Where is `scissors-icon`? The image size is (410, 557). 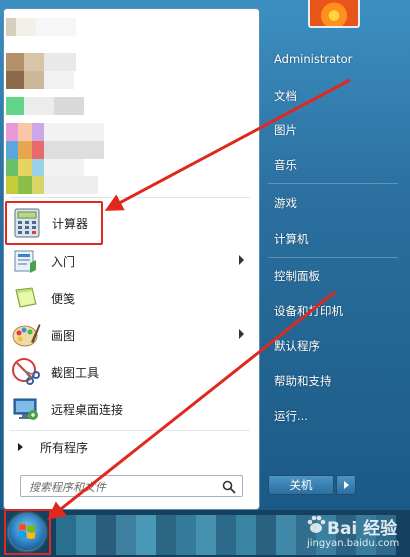
scissors-icon is located at coordinates (26, 372).